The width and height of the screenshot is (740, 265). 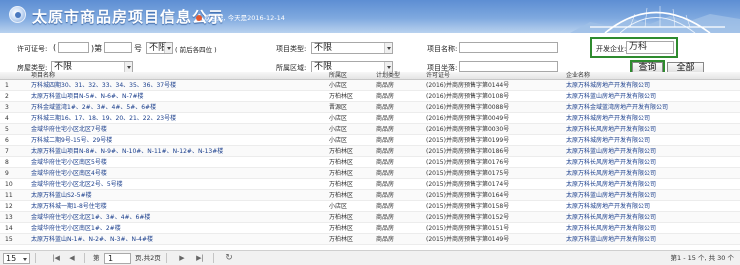 I want to click on project-addr-input, so click(x=508, y=66).